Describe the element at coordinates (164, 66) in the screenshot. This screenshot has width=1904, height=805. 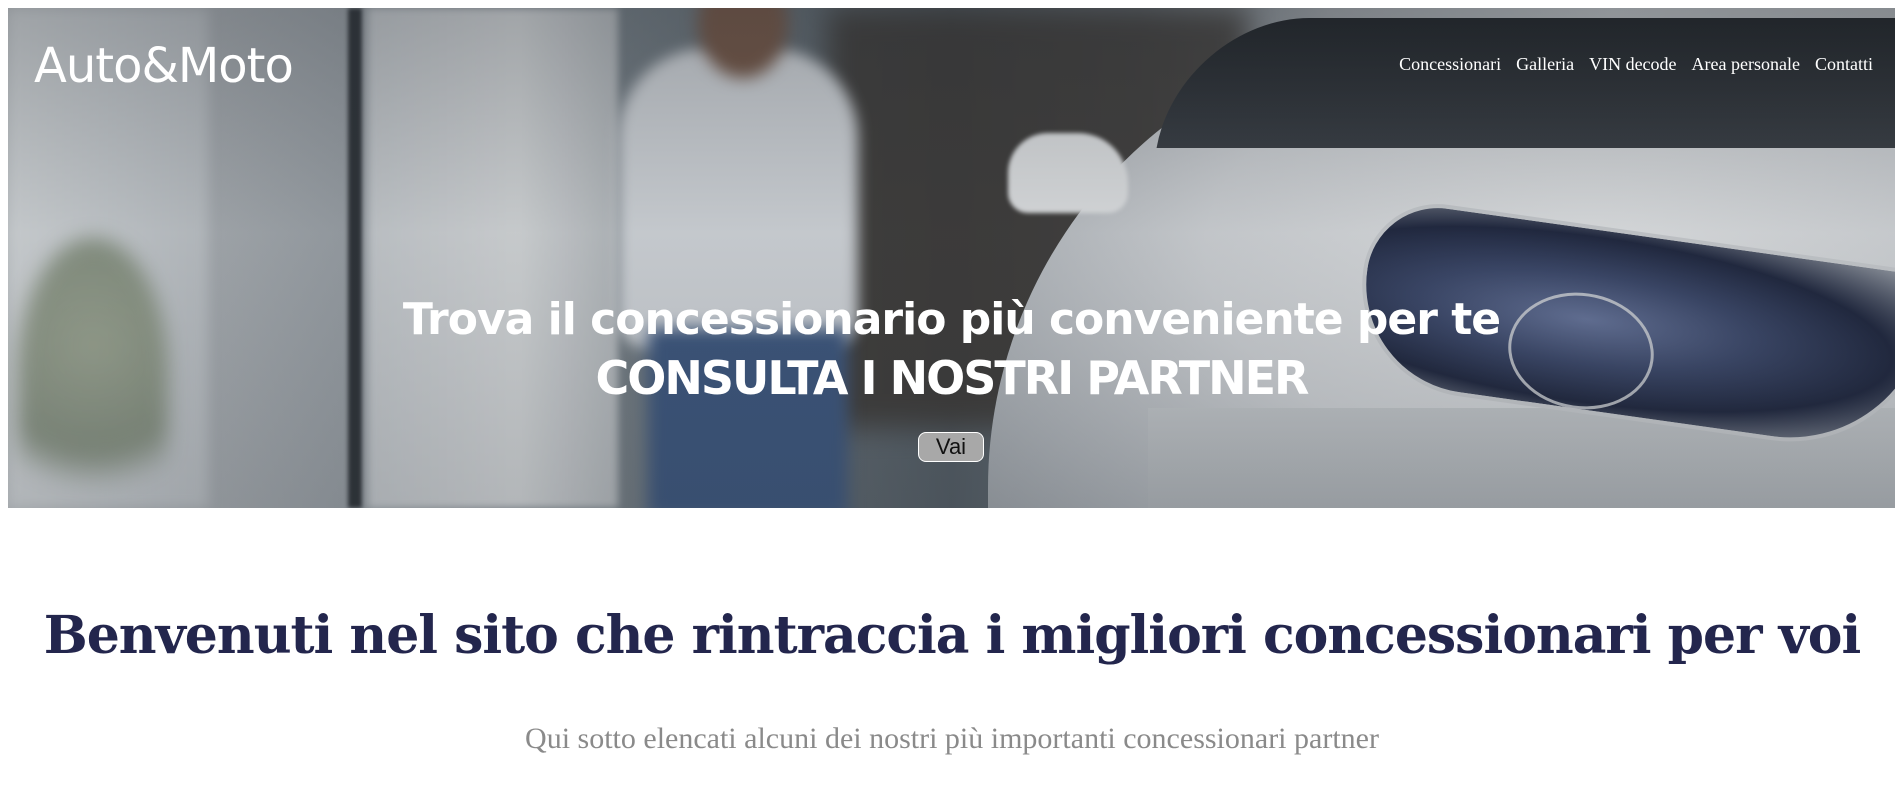
I see `site-logo: Auto&Moto` at that location.